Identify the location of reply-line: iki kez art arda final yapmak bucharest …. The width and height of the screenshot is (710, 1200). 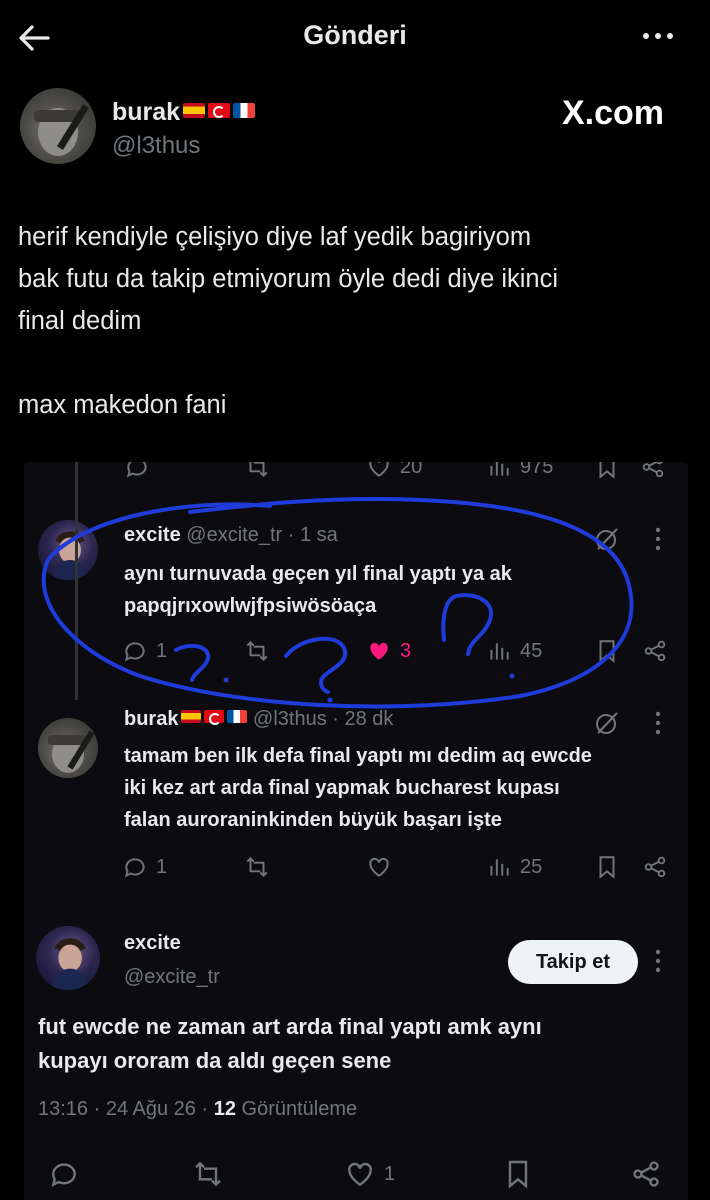
(342, 788).